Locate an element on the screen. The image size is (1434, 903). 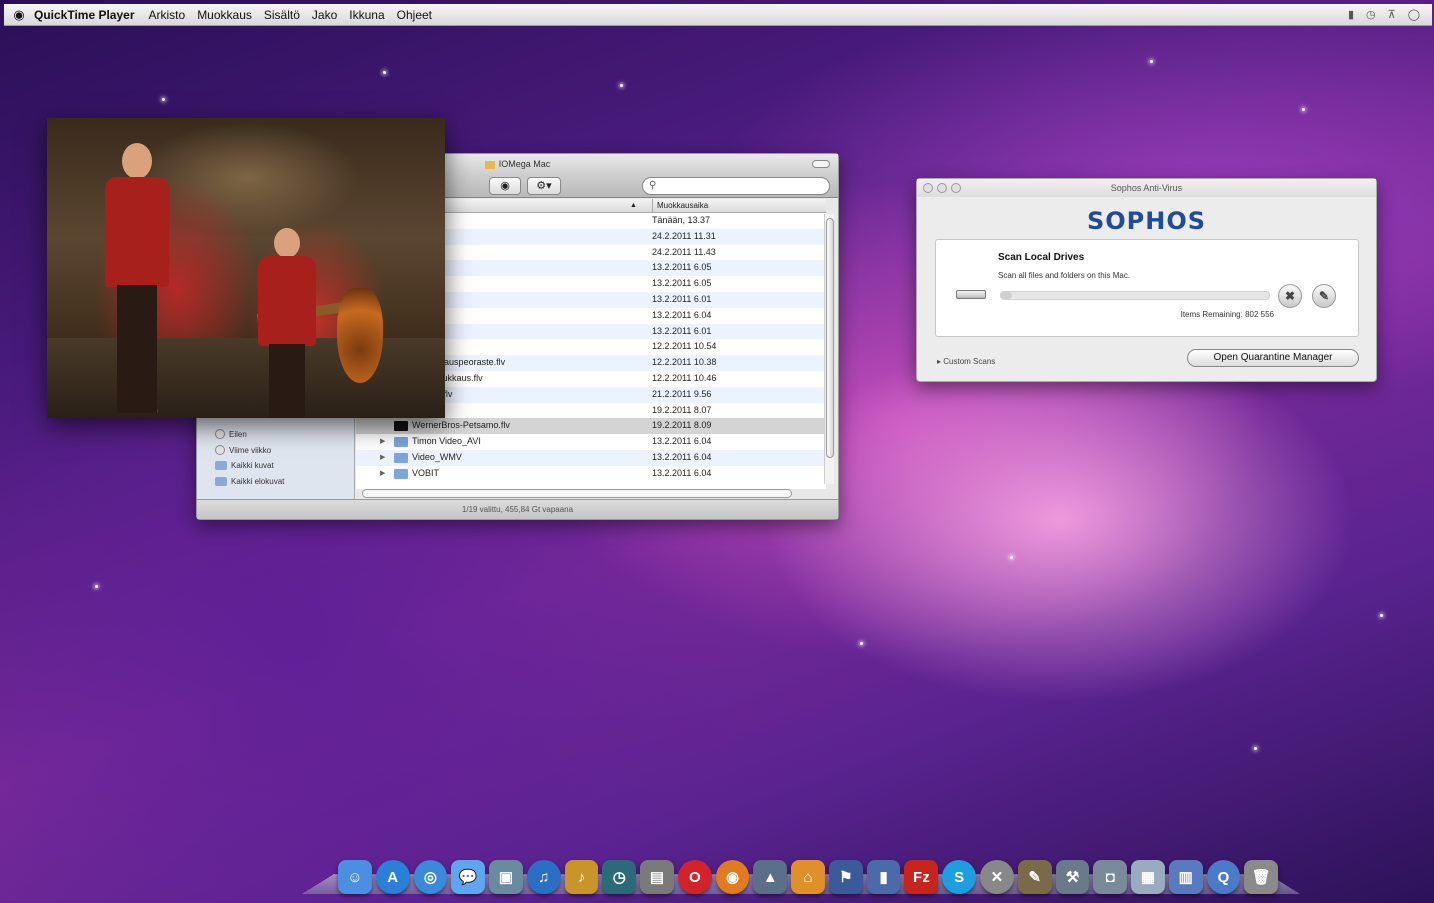
vertical-scrollbar is located at coordinates (829, 349).